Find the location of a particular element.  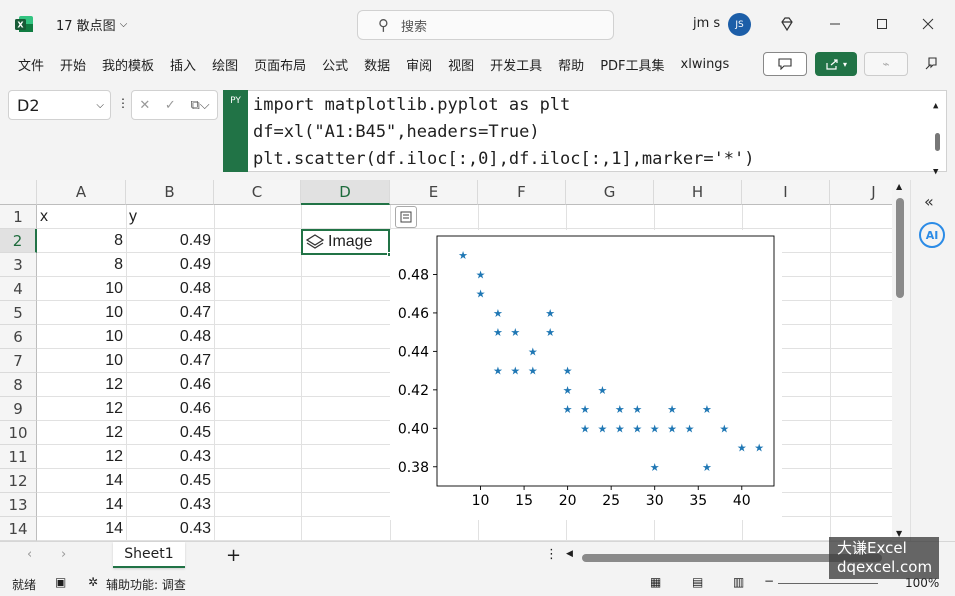

share-button: ▾ is located at coordinates (836, 64).